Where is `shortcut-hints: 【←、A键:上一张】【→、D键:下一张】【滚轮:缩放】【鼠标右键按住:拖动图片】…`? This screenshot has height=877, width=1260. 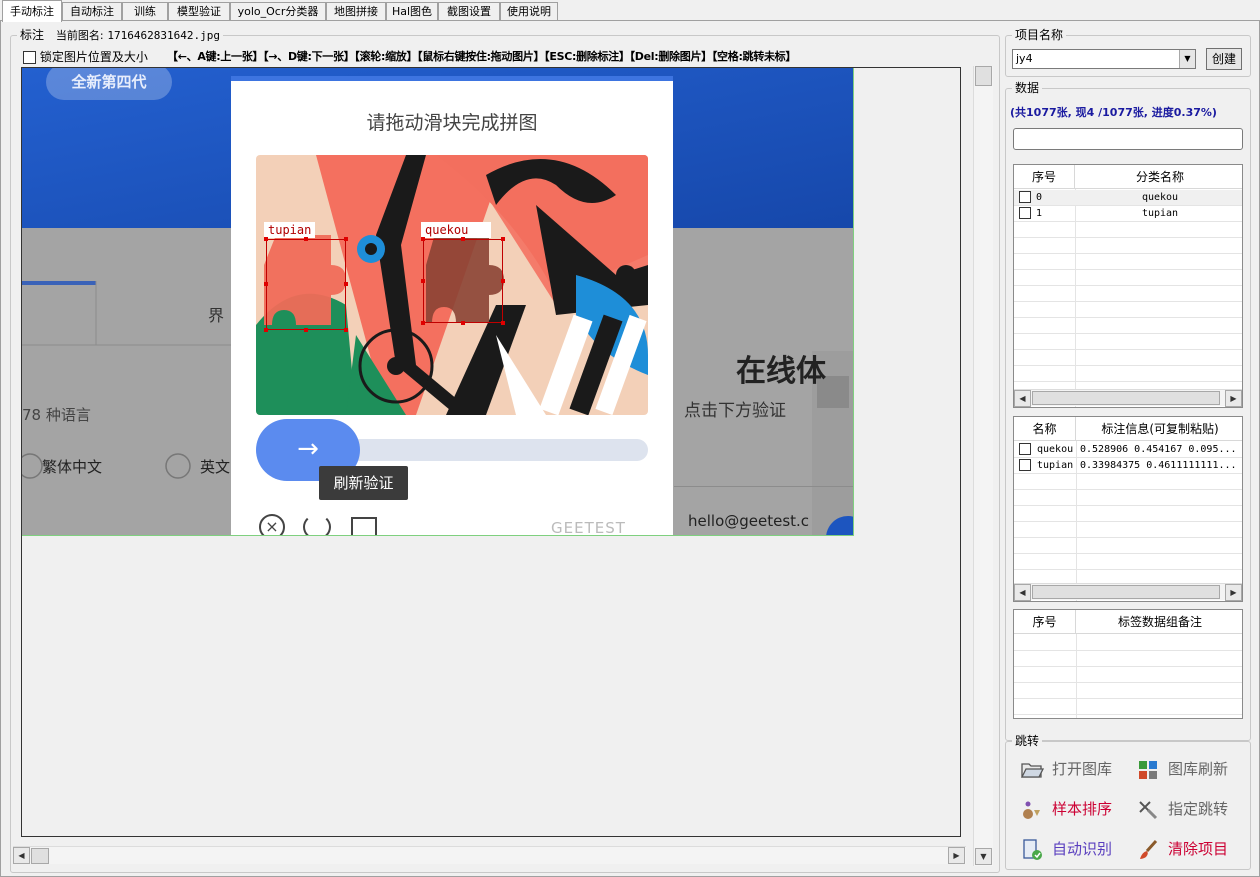
shortcut-hints: 【←、A键:上一张】【→、D键:下一张】【滚轮:缩放】【鼠标右键按住:拖动图片】… is located at coordinates (482, 56).